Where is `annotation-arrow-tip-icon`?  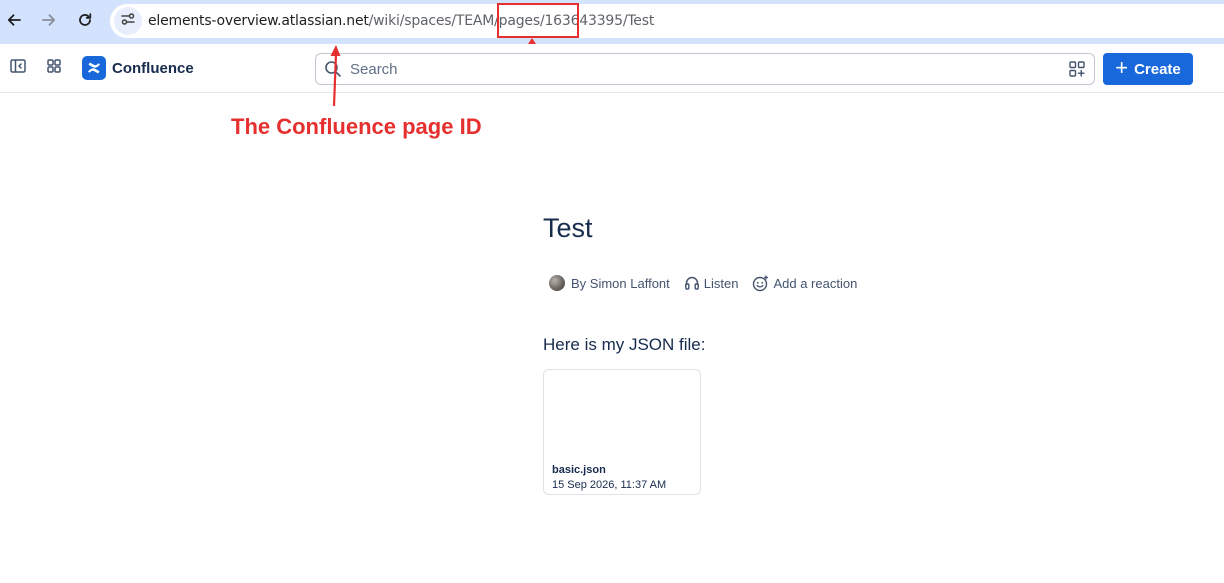
annotation-arrow-tip-icon is located at coordinates (532, 41).